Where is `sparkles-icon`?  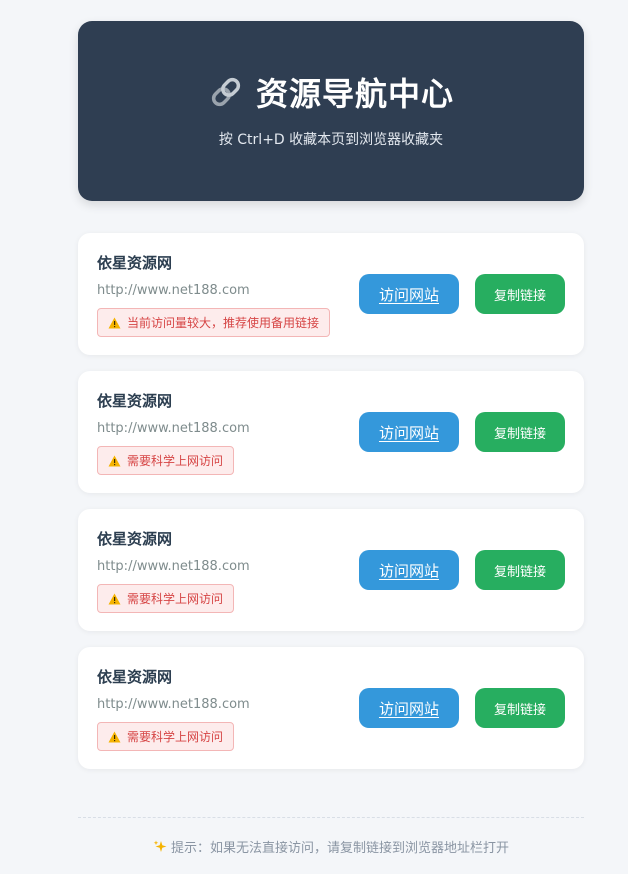
sparkles-icon is located at coordinates (160, 846).